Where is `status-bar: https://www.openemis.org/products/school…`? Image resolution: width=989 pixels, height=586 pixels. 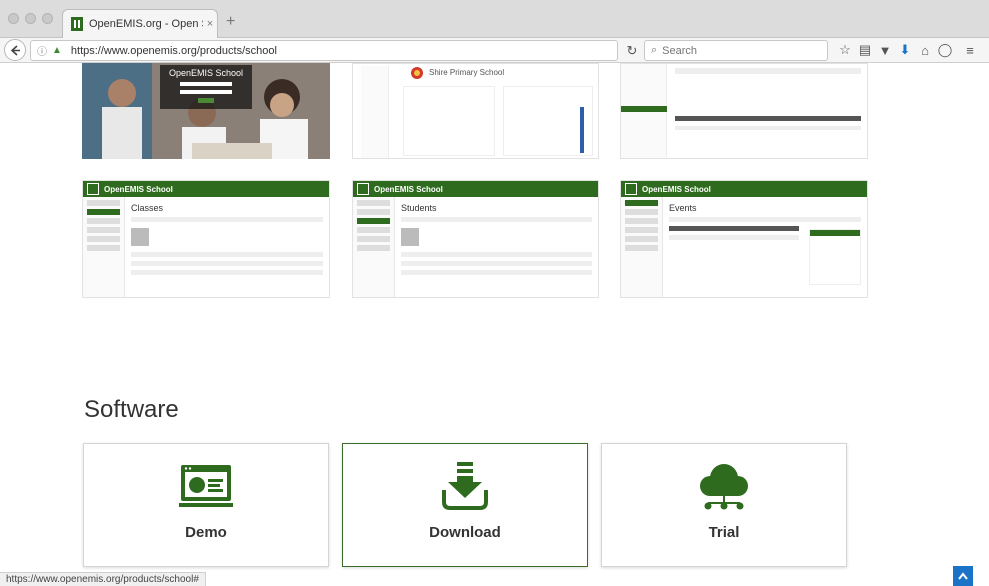
status-bar: https://www.openemis.org/products/school… is located at coordinates (103, 579).